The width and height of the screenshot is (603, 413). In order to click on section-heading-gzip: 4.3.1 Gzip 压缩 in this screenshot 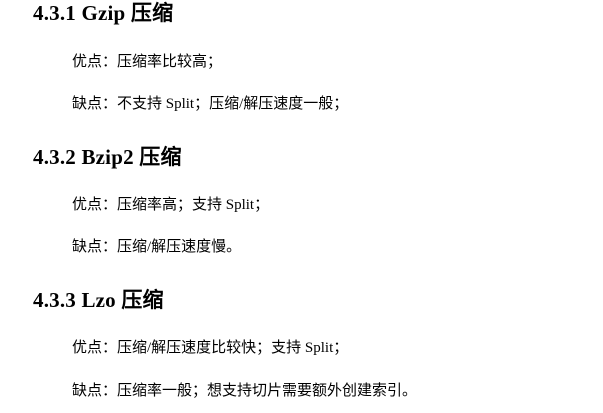, I will do `click(103, 13)`.